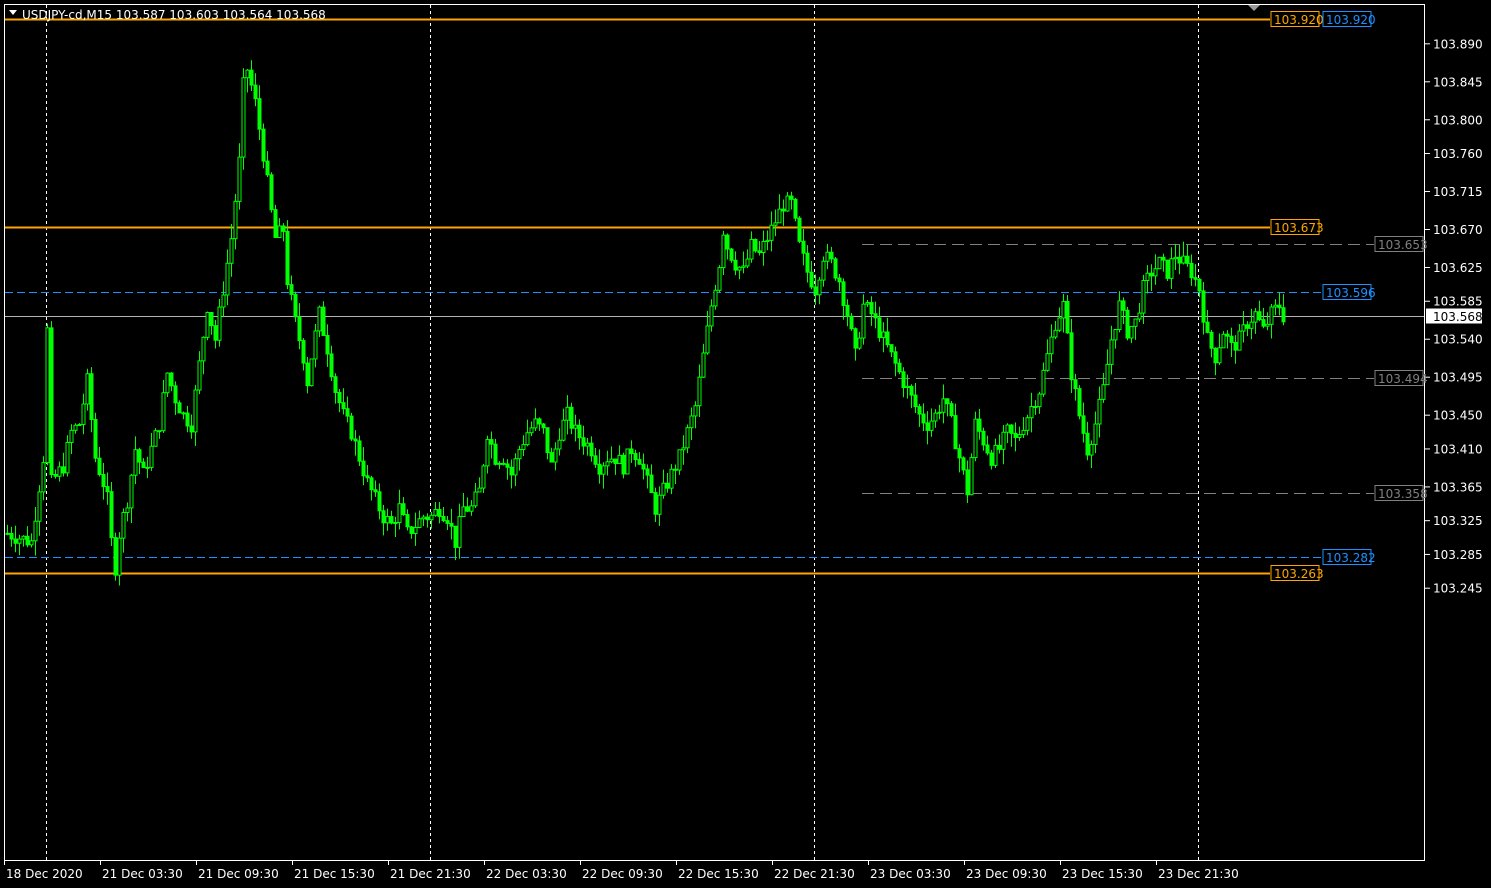 This screenshot has width=1491, height=888. Describe the element at coordinates (622, 874) in the screenshot. I see `time-tick-label: 22 Dec 09:30` at that location.